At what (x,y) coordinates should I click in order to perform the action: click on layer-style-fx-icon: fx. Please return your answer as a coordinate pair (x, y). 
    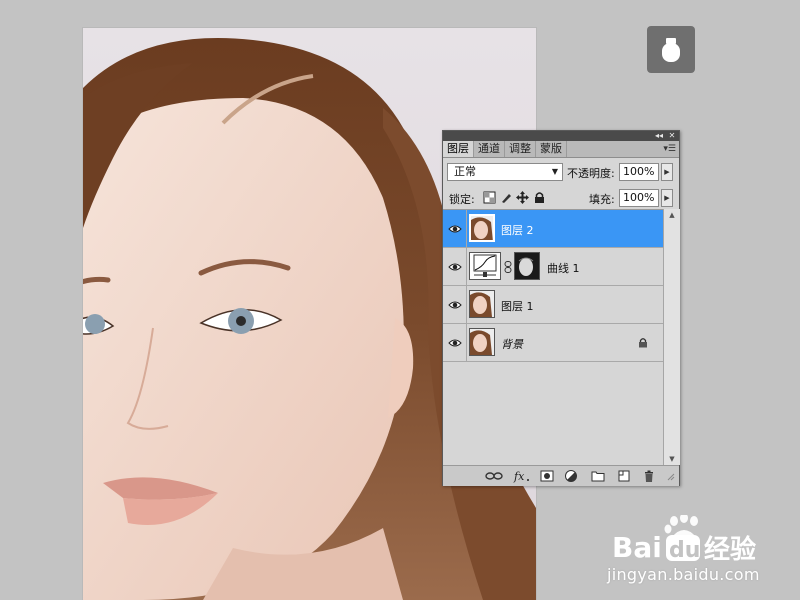
    Looking at the image, I should click on (522, 476).